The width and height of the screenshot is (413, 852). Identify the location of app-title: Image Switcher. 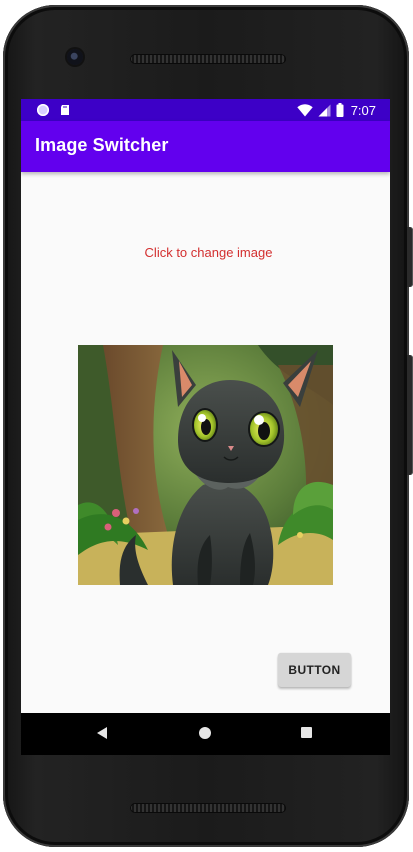
(102, 145).